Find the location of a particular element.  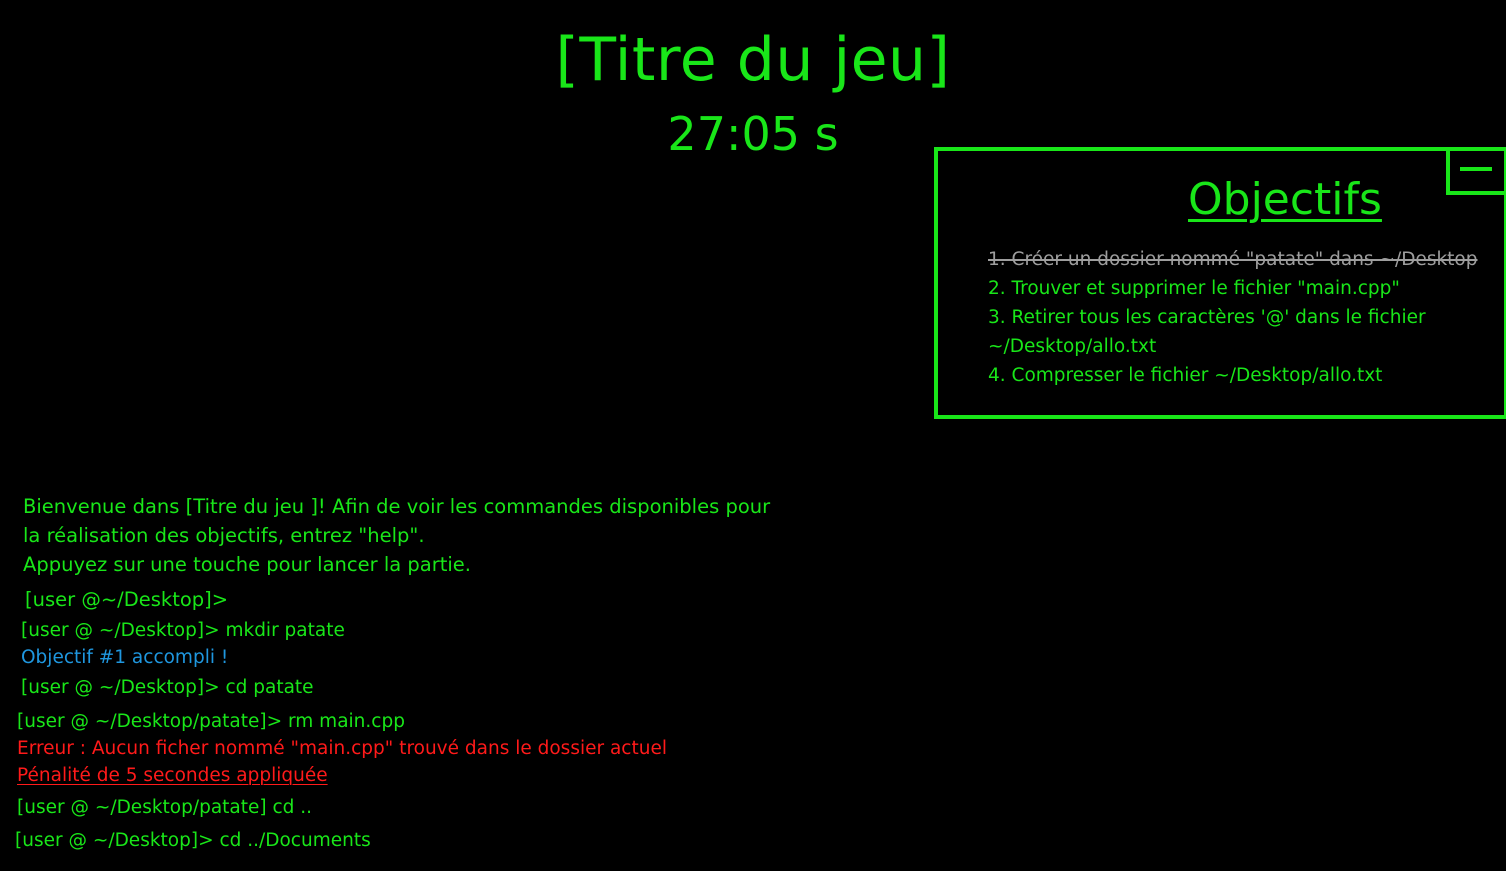

minus-icon is located at coordinates (1476, 169).